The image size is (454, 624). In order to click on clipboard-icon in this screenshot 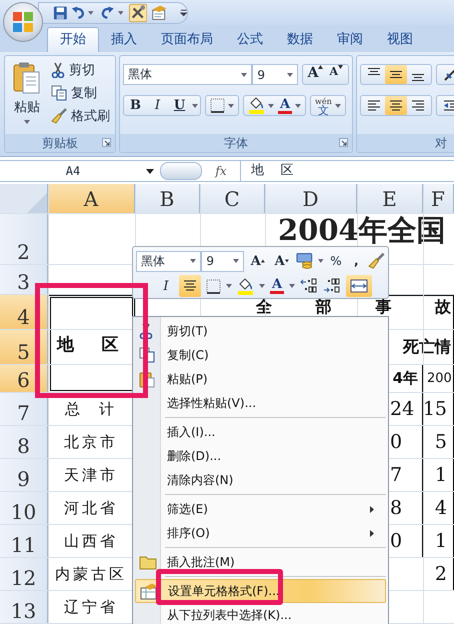, I will do `click(27, 78)`.